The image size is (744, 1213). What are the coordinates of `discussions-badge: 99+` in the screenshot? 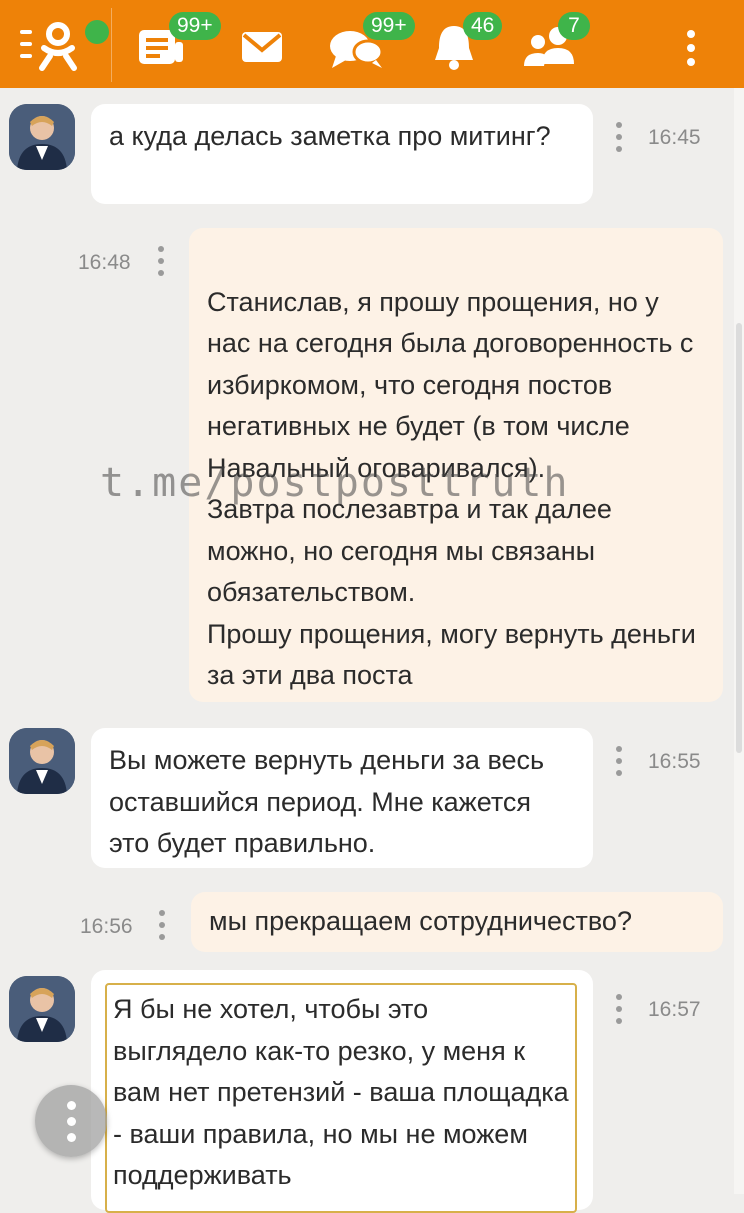 It's located at (389, 26).